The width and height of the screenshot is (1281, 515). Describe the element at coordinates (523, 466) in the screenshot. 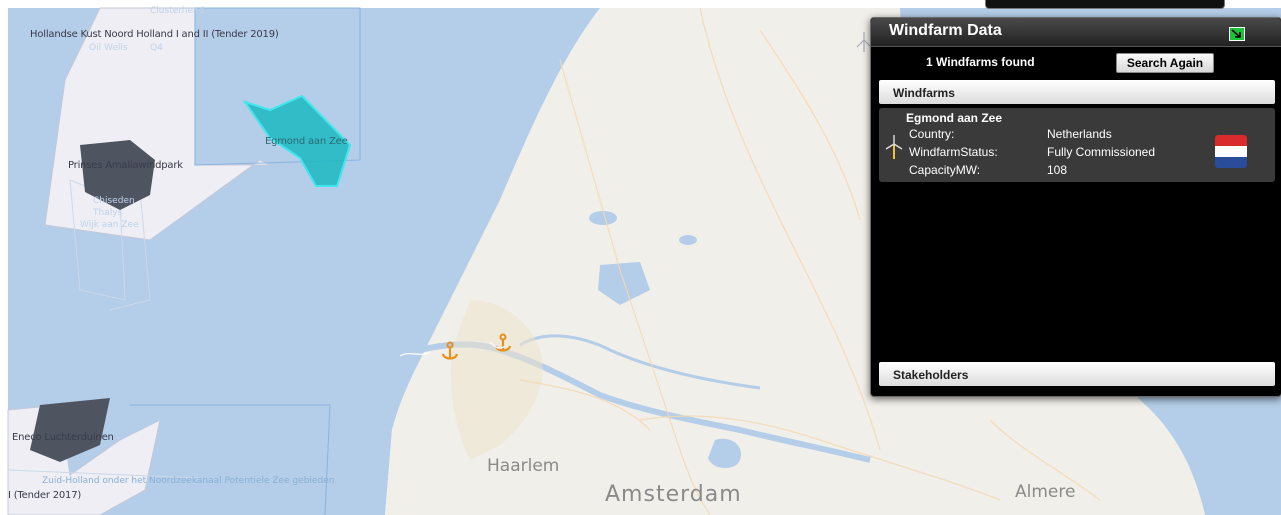

I see `map-label-haarlem: Haarlem` at that location.